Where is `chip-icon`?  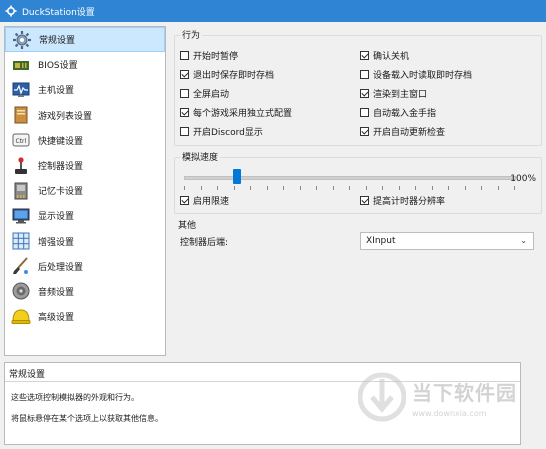
chip-icon is located at coordinates (21, 65).